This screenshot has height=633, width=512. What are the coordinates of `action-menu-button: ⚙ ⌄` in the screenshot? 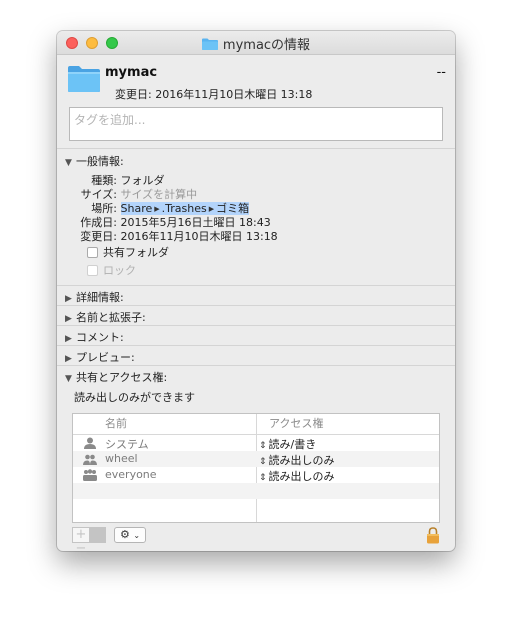 It's located at (130, 535).